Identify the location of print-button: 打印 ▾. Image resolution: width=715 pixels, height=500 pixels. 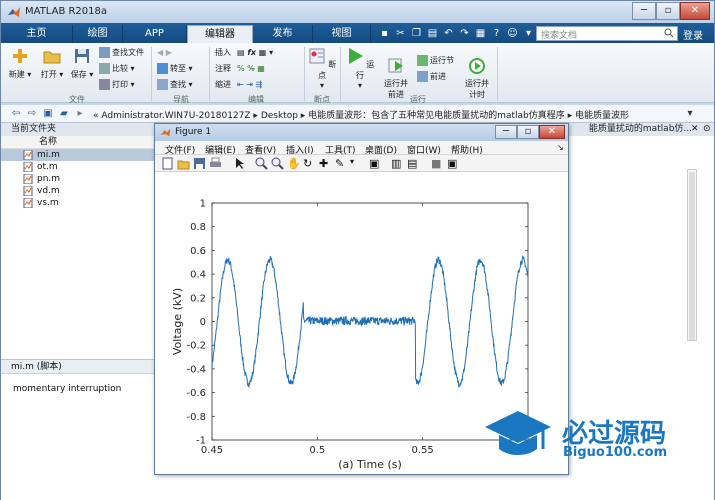
(117, 85).